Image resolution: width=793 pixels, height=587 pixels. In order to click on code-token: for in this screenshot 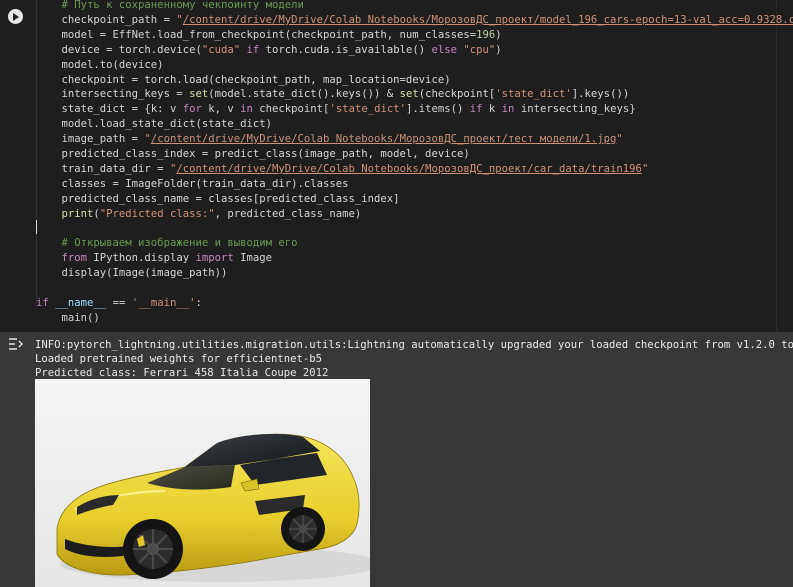, I will do `click(192, 109)`.